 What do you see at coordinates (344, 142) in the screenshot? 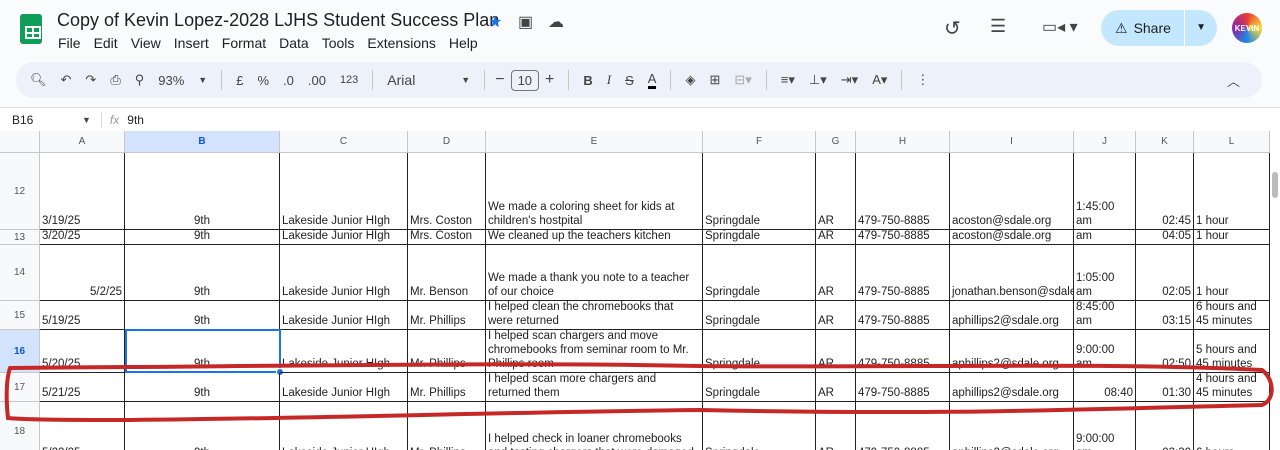
I see `column-header-c: C` at bounding box center [344, 142].